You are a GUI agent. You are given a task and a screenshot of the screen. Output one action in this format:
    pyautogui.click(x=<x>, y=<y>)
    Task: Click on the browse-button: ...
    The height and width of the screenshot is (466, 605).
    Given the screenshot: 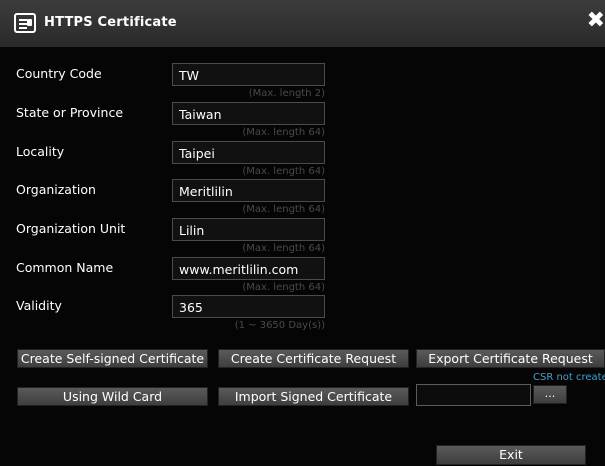 What is the action you would take?
    pyautogui.click(x=550, y=394)
    